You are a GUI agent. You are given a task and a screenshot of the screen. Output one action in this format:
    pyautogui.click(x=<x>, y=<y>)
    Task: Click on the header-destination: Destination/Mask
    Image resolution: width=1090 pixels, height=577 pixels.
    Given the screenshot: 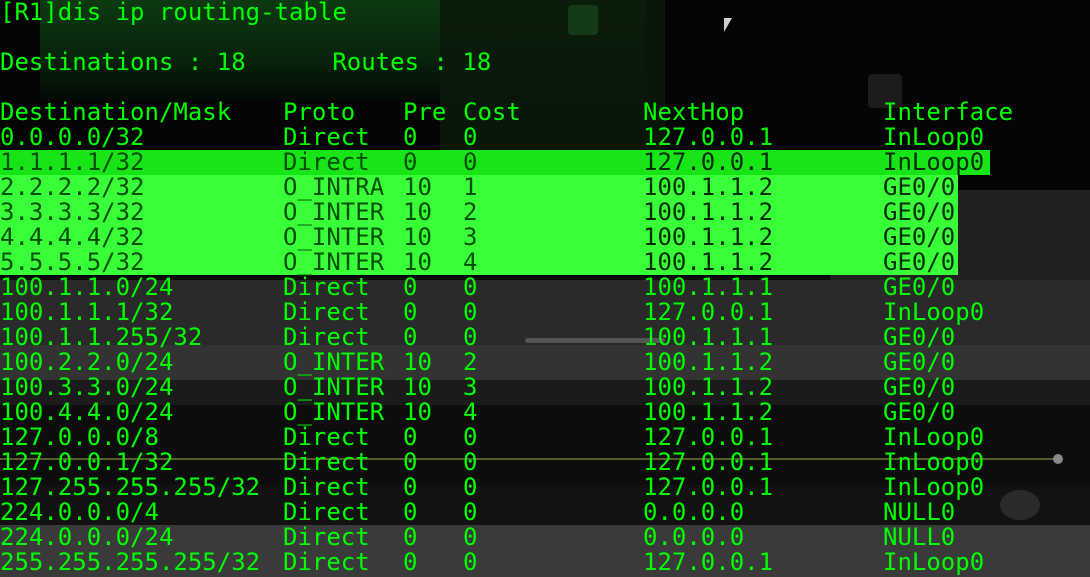 What is the action you would take?
    pyautogui.click(x=116, y=112)
    